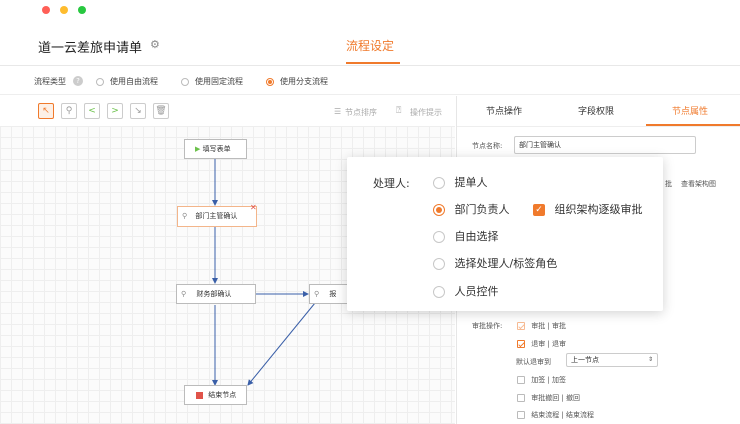 The image size is (740, 424). Describe the element at coordinates (521, 326) in the screenshot. I see `op-approve-checkbox` at that location.